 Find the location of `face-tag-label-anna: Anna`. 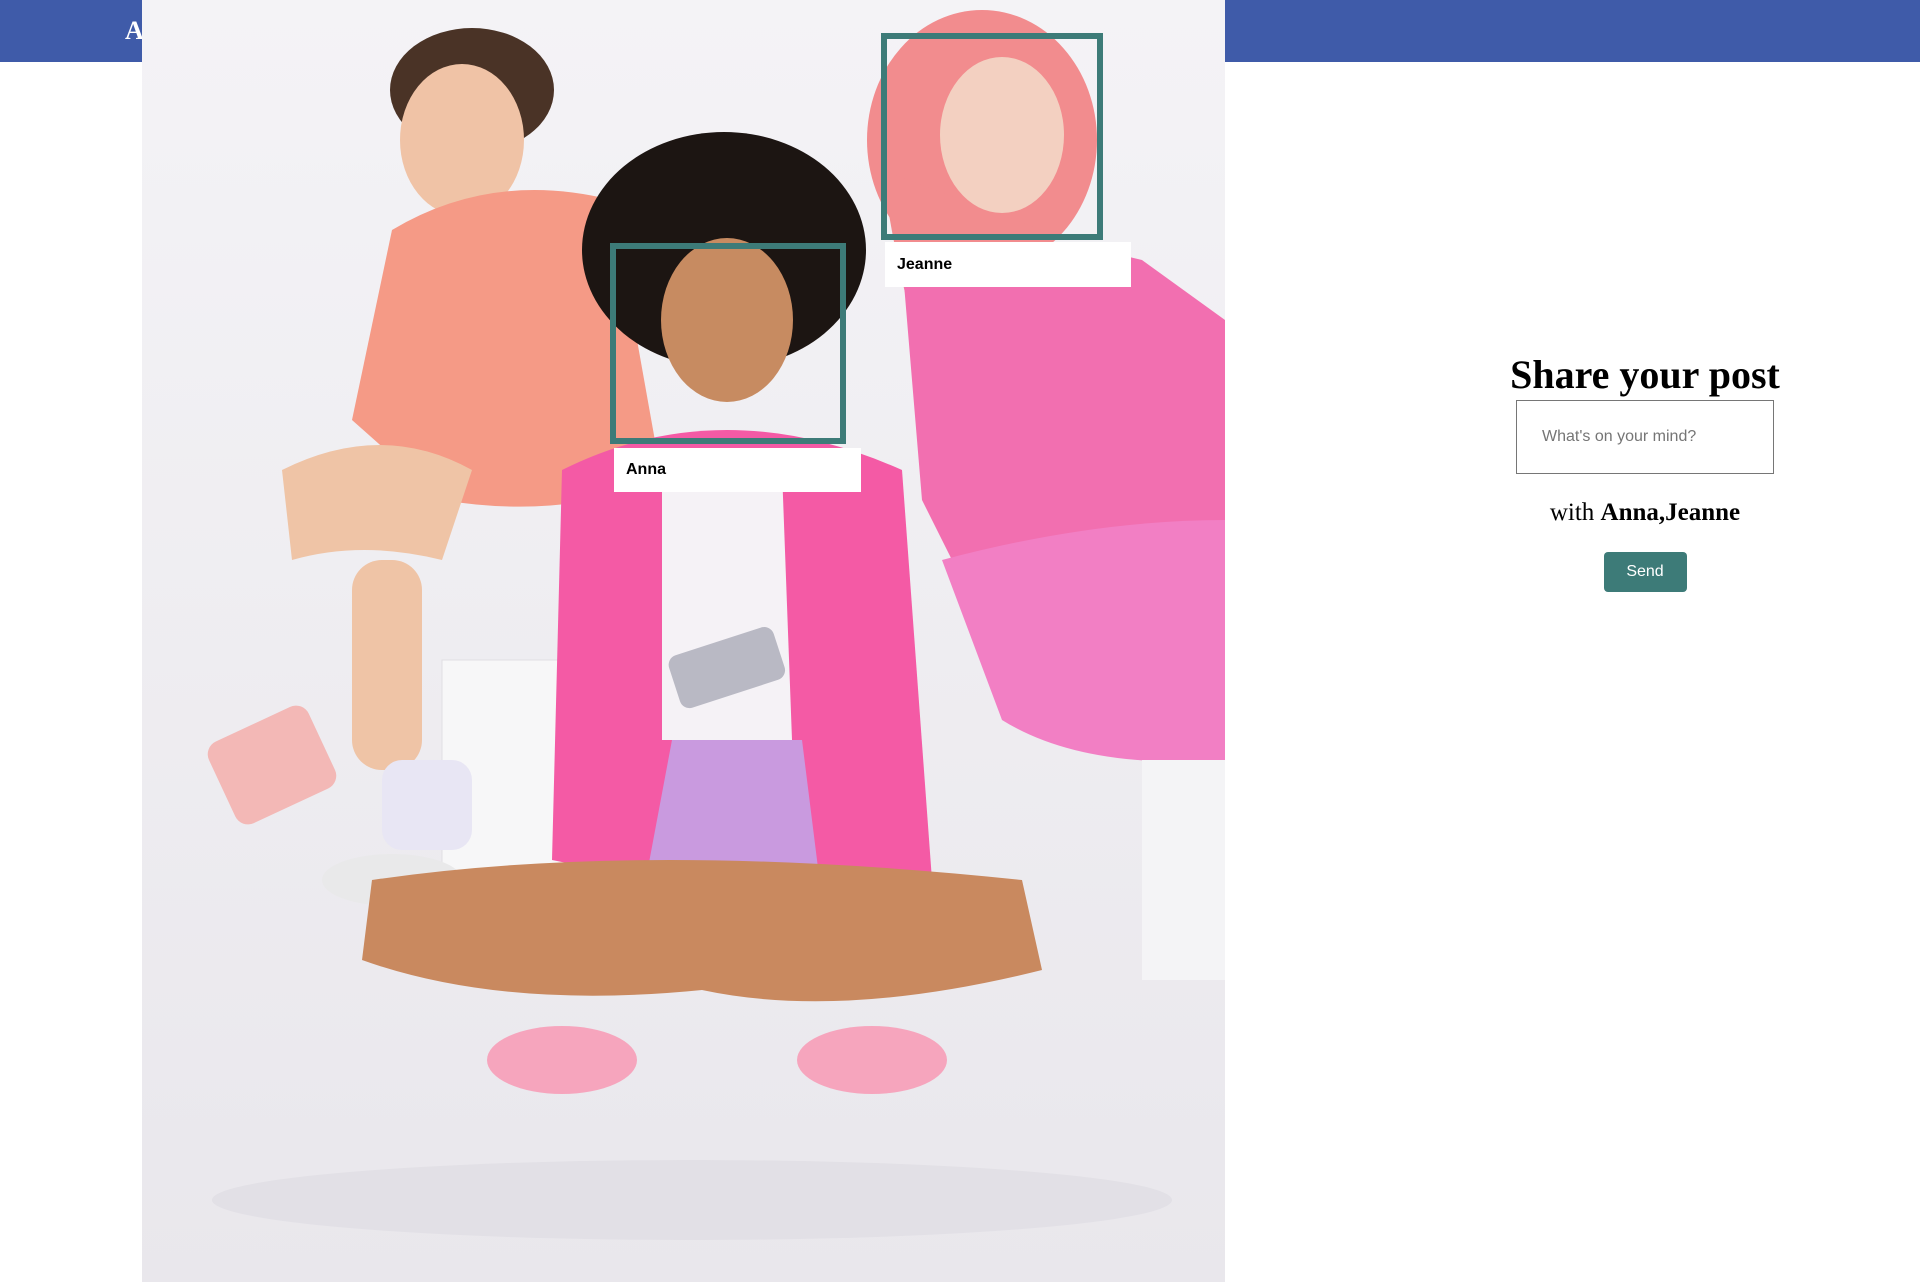

face-tag-label-anna: Anna is located at coordinates (737, 470).